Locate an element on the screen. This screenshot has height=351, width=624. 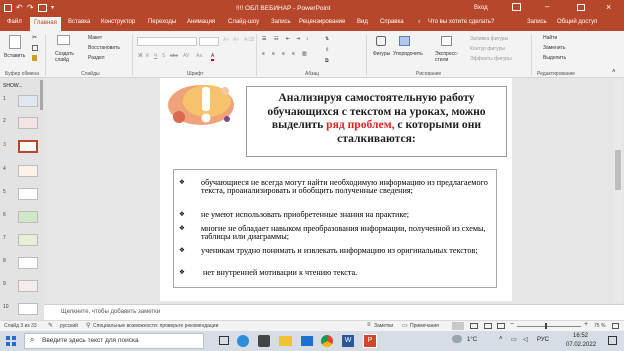
new-slide-button: Создать слайд is located at coordinates (66, 57).